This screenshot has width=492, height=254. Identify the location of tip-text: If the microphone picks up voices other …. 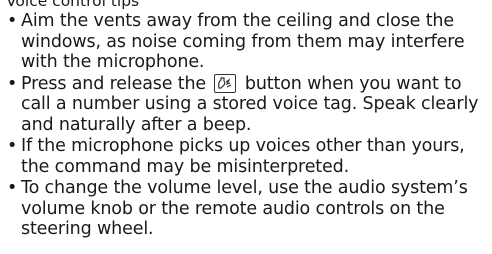
(243, 156).